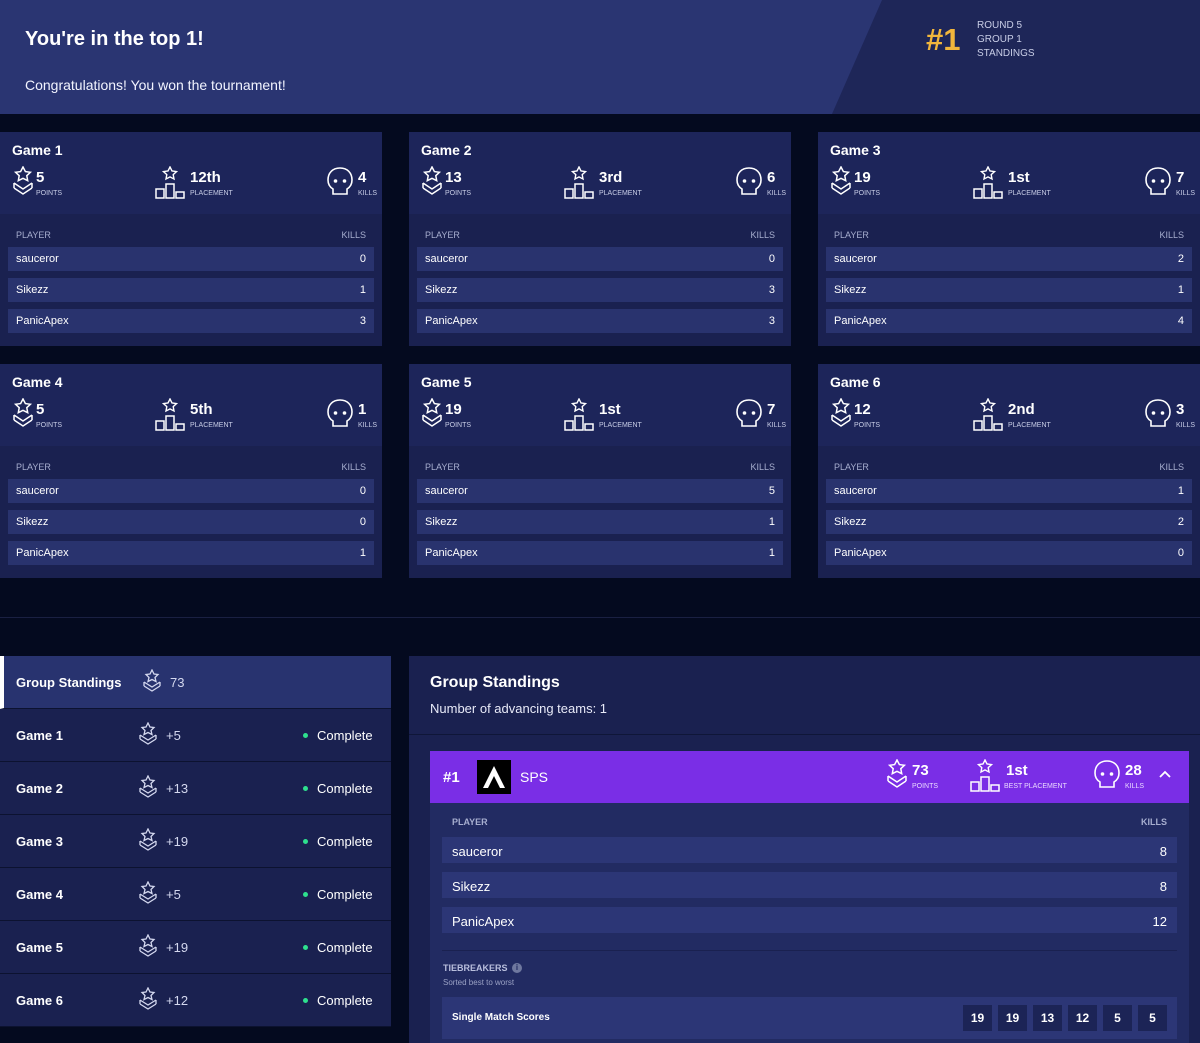  I want to click on table-row: PanicApex 12, so click(809, 920).